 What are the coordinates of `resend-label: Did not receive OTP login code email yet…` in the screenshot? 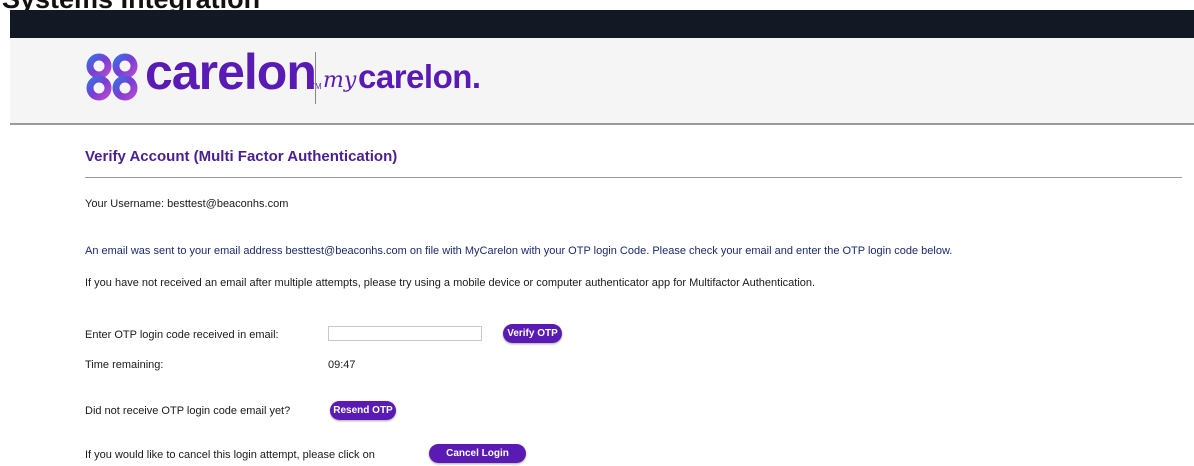 It's located at (188, 411).